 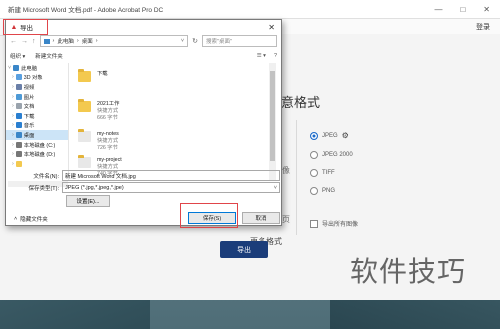 I want to click on file-item-downloads: 下载, so click(x=93, y=75).